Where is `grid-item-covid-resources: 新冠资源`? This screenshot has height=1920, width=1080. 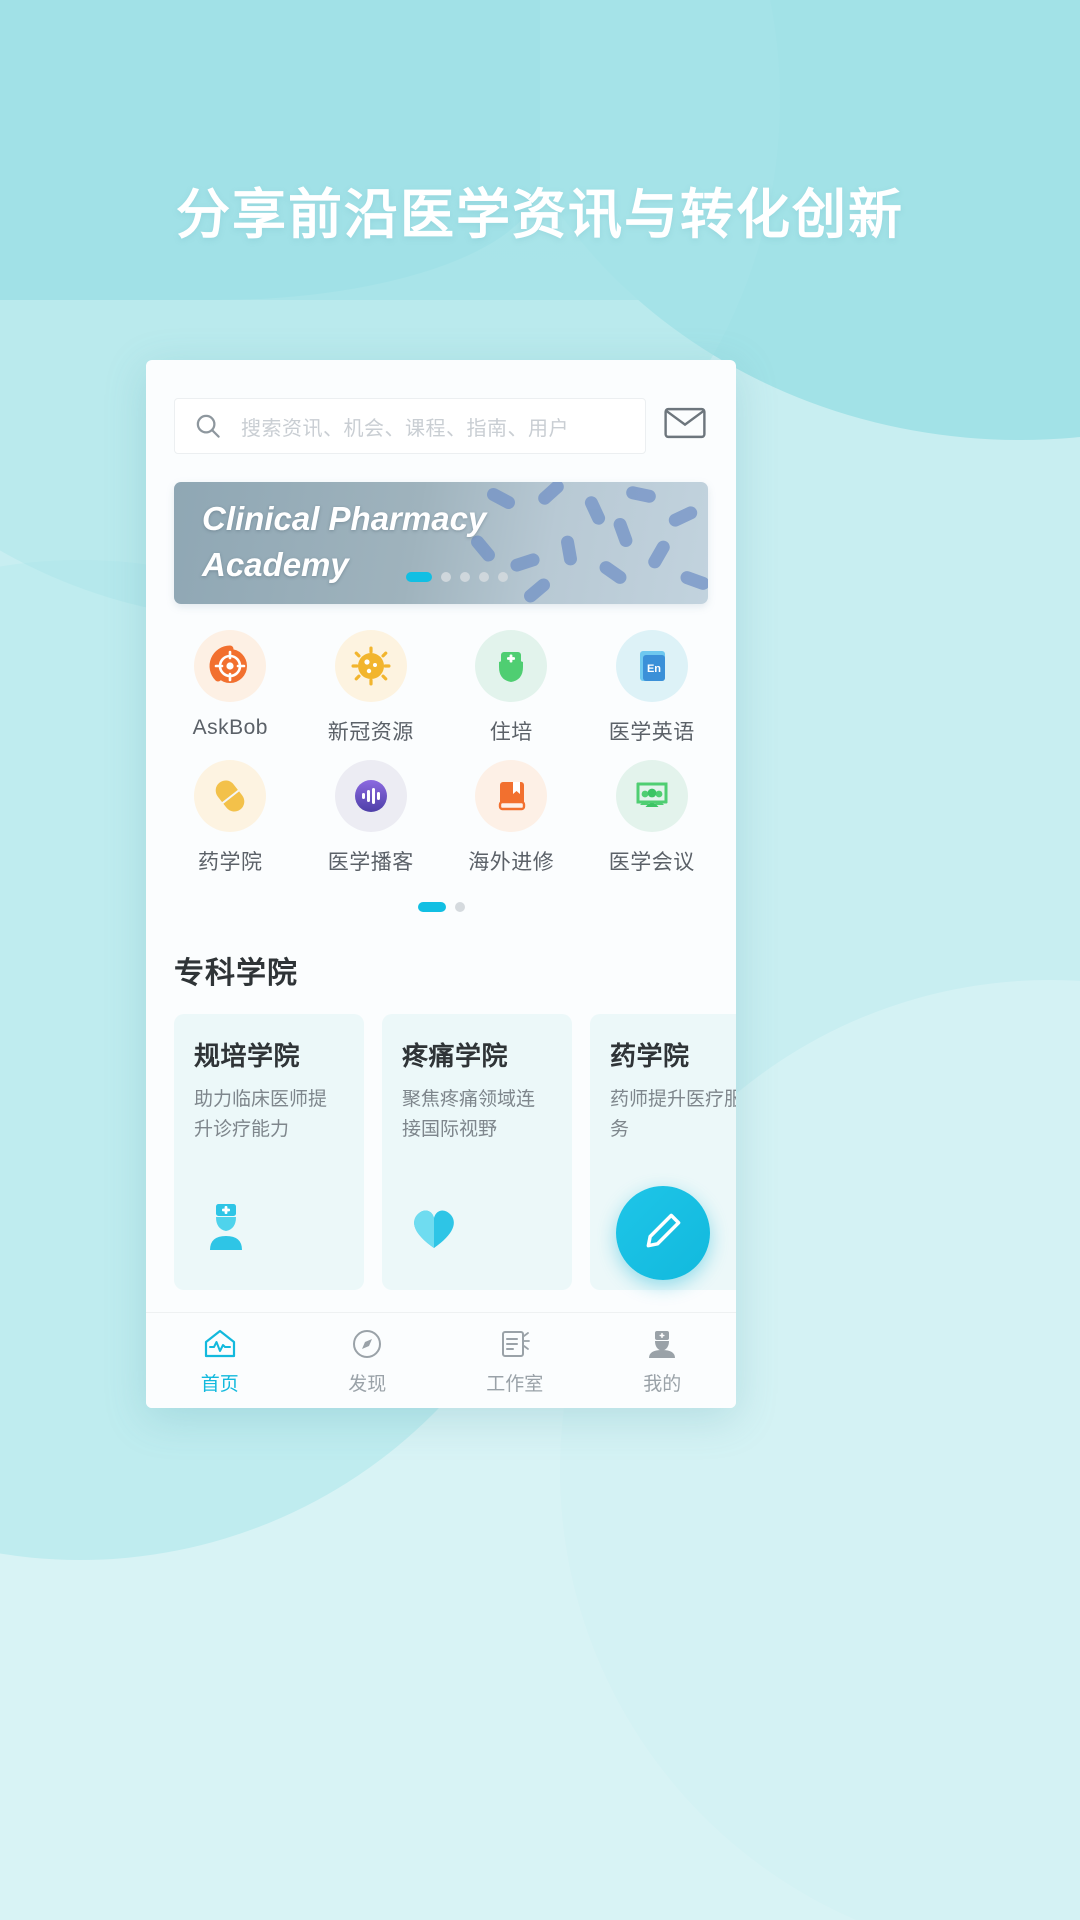 grid-item-covid-resources: 新冠资源 is located at coordinates (371, 688).